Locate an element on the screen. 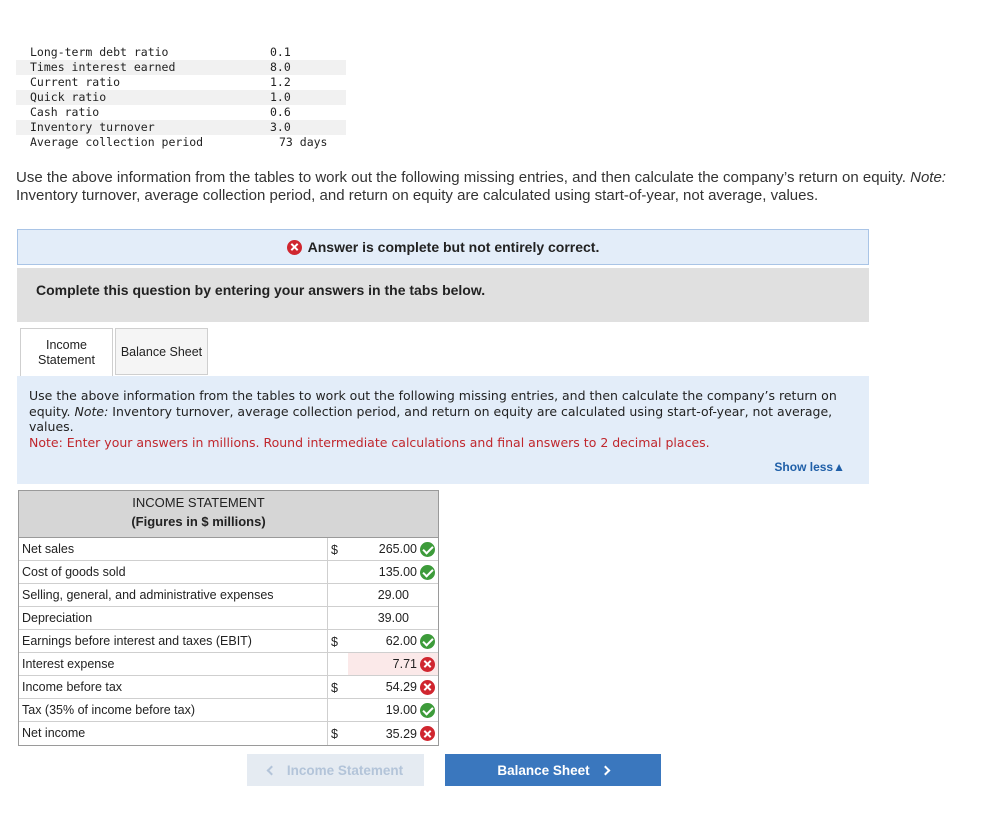 The height and width of the screenshot is (837, 1007). row-label: Cost of goods sold is located at coordinates (173, 572).